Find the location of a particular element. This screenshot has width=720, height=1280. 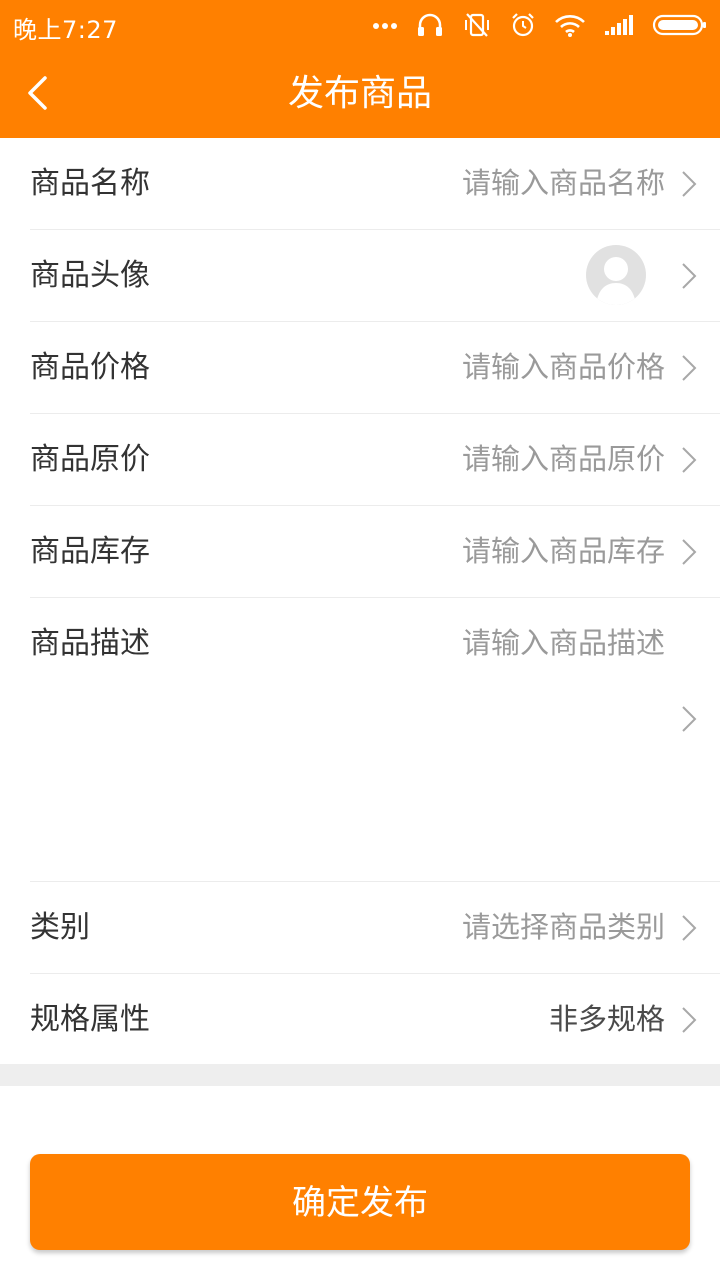

section-divider is located at coordinates (360, 1075).